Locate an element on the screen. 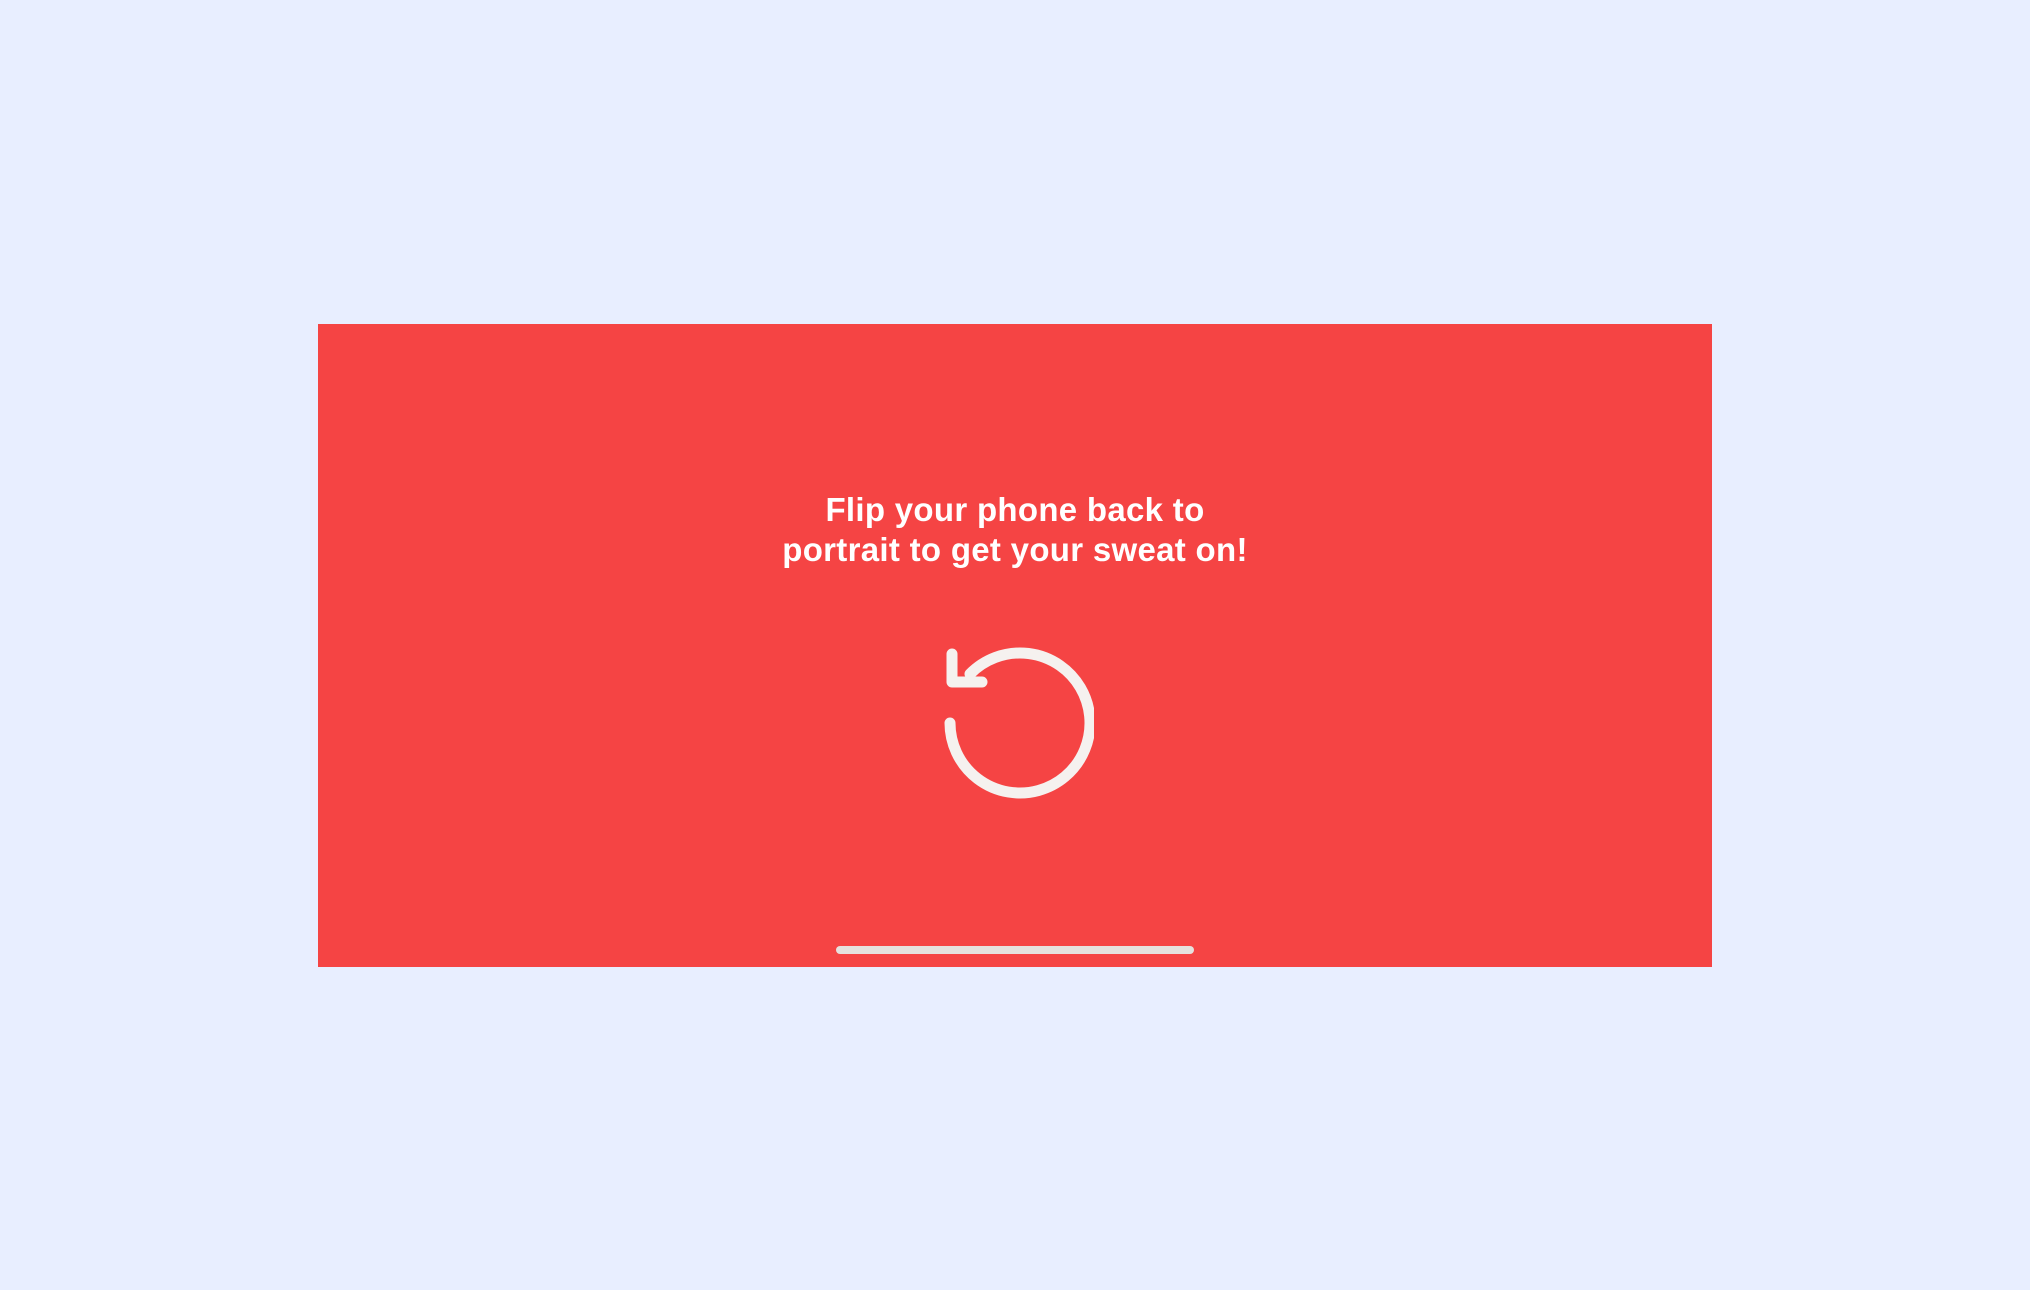  message-line-2: portrait to get your sweat on! is located at coordinates (1015, 549).